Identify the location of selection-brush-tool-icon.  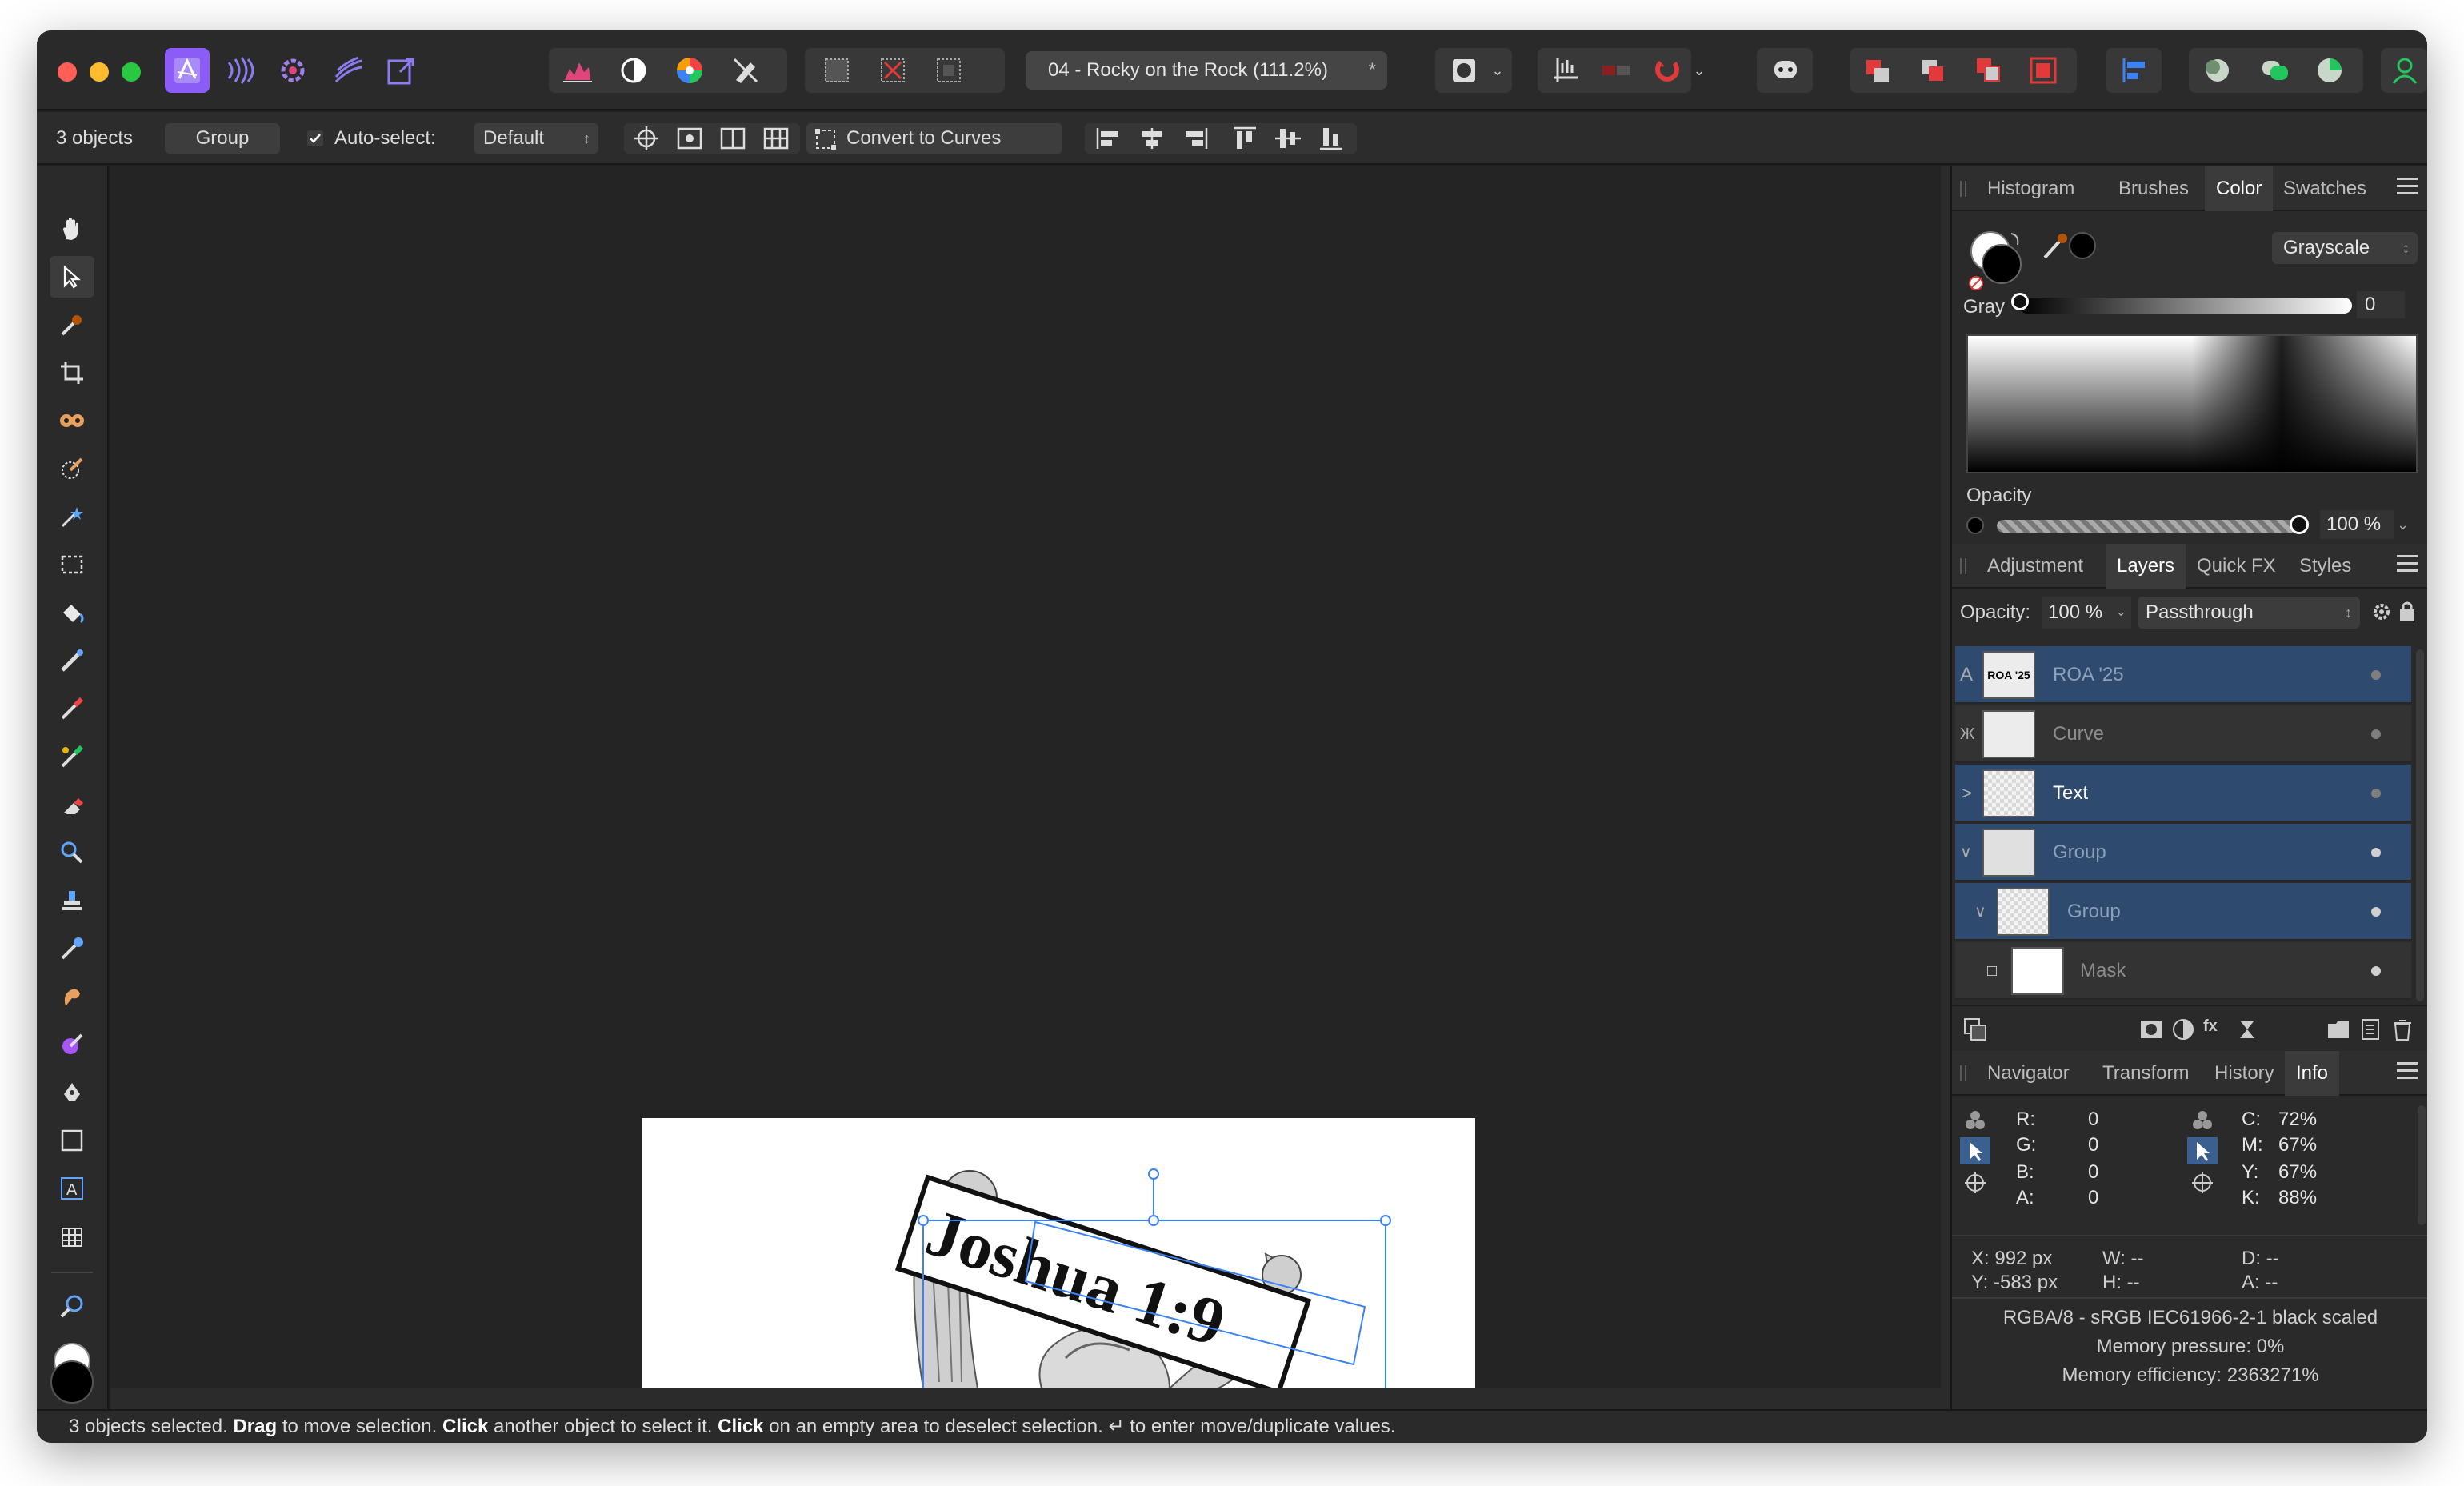
(72, 468).